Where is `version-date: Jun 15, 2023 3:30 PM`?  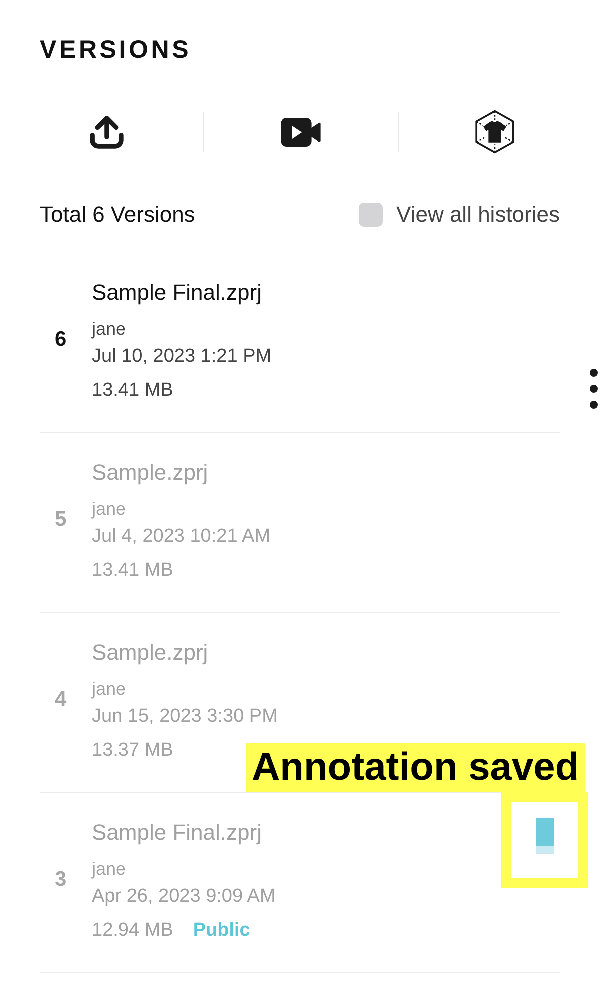 version-date: Jun 15, 2023 3:30 PM is located at coordinates (185, 717).